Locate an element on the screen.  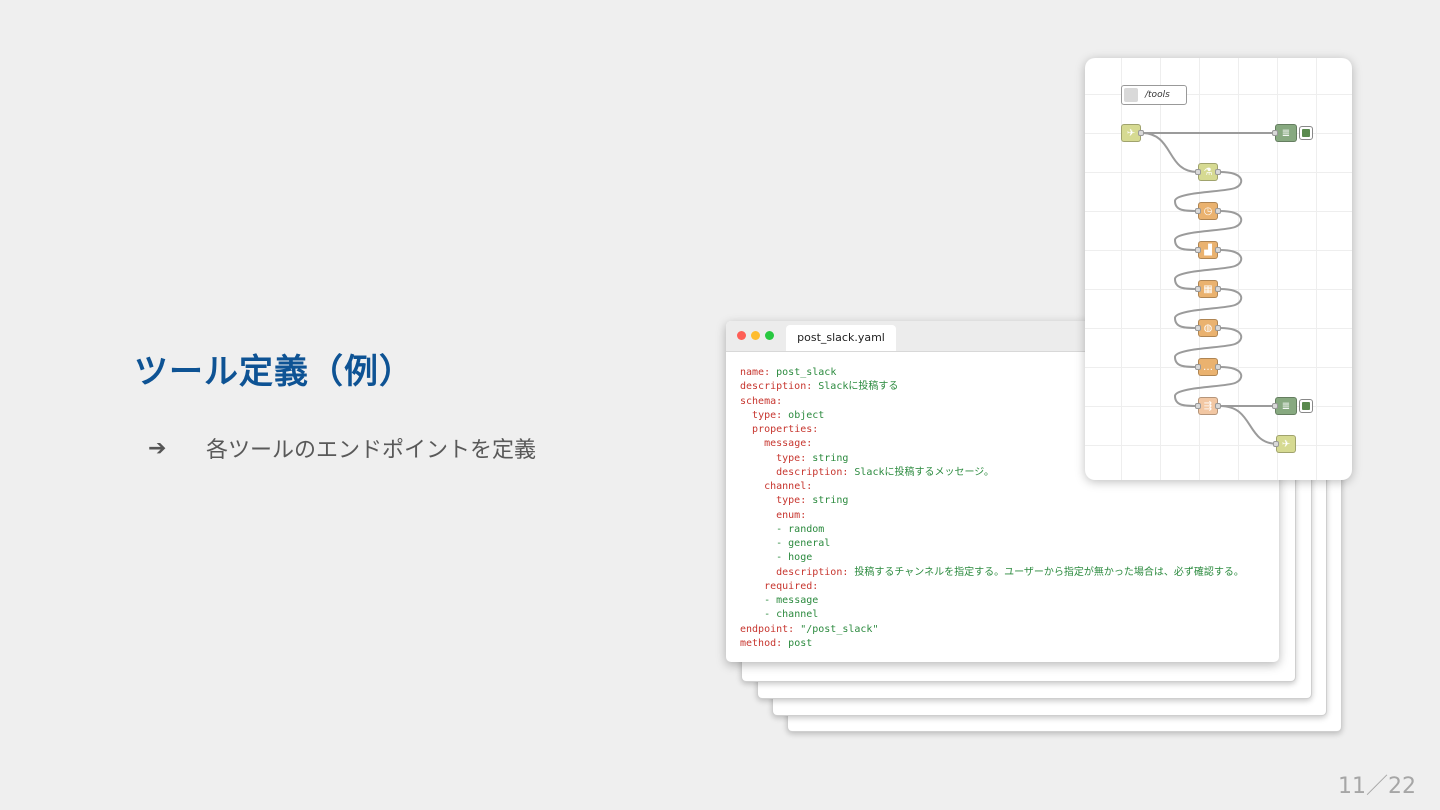
yaml-value: - channel is located at coordinates (791, 615).